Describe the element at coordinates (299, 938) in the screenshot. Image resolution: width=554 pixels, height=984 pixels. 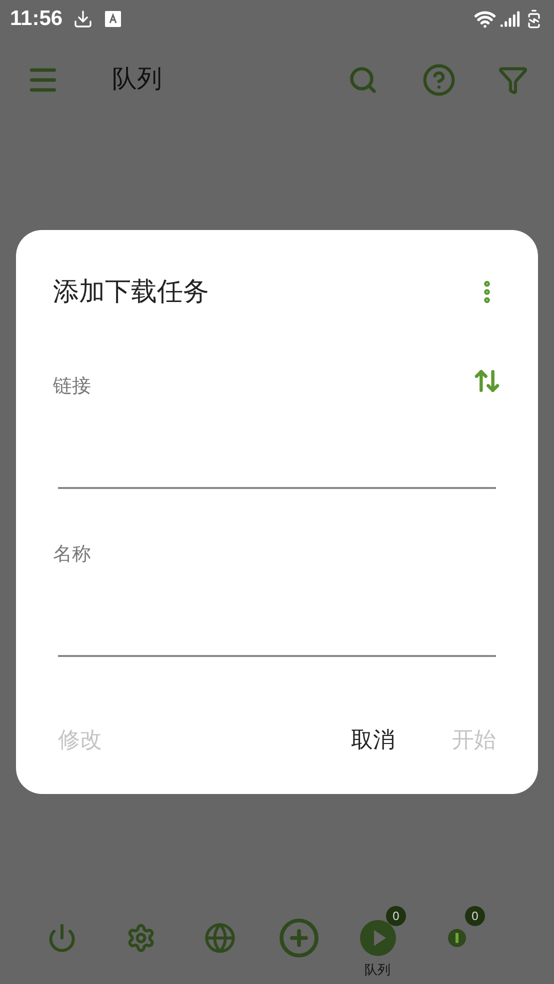
I see `add-icon` at that location.